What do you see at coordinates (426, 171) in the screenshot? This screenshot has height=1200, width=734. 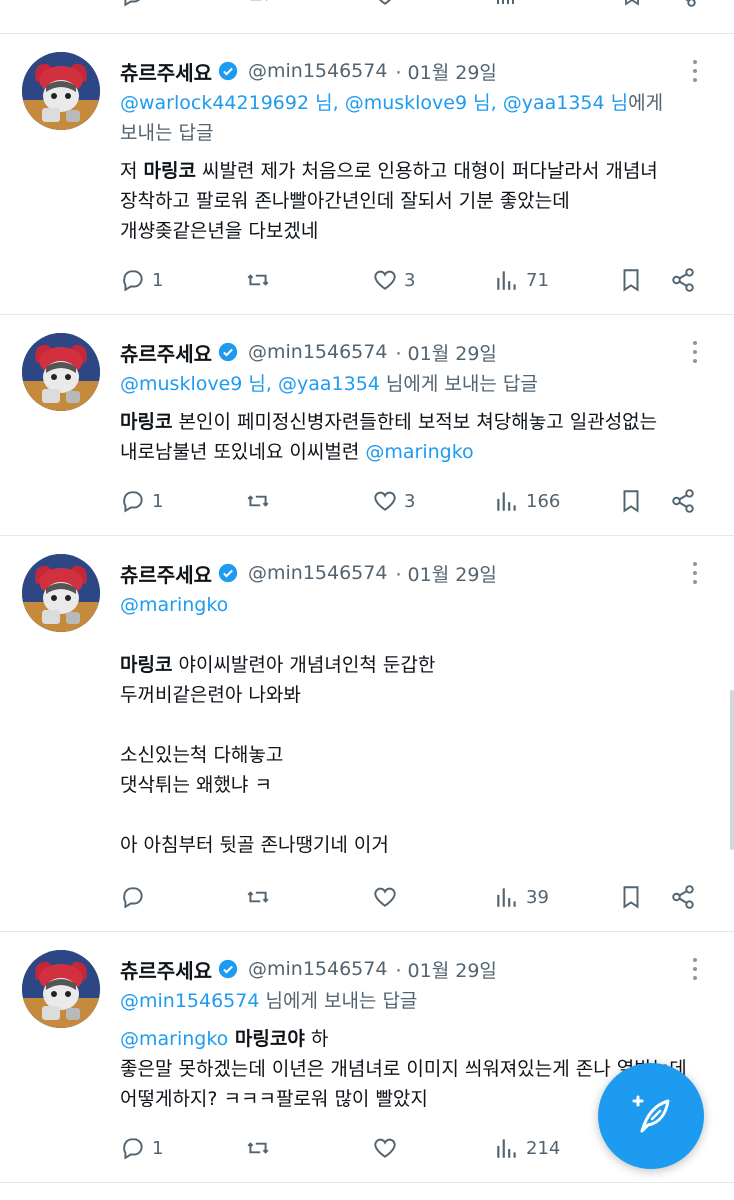 I see `text-segment: 씨발련 제가 처음으로 인용하고 대형이 퍼다날라서 개념녀` at bounding box center [426, 171].